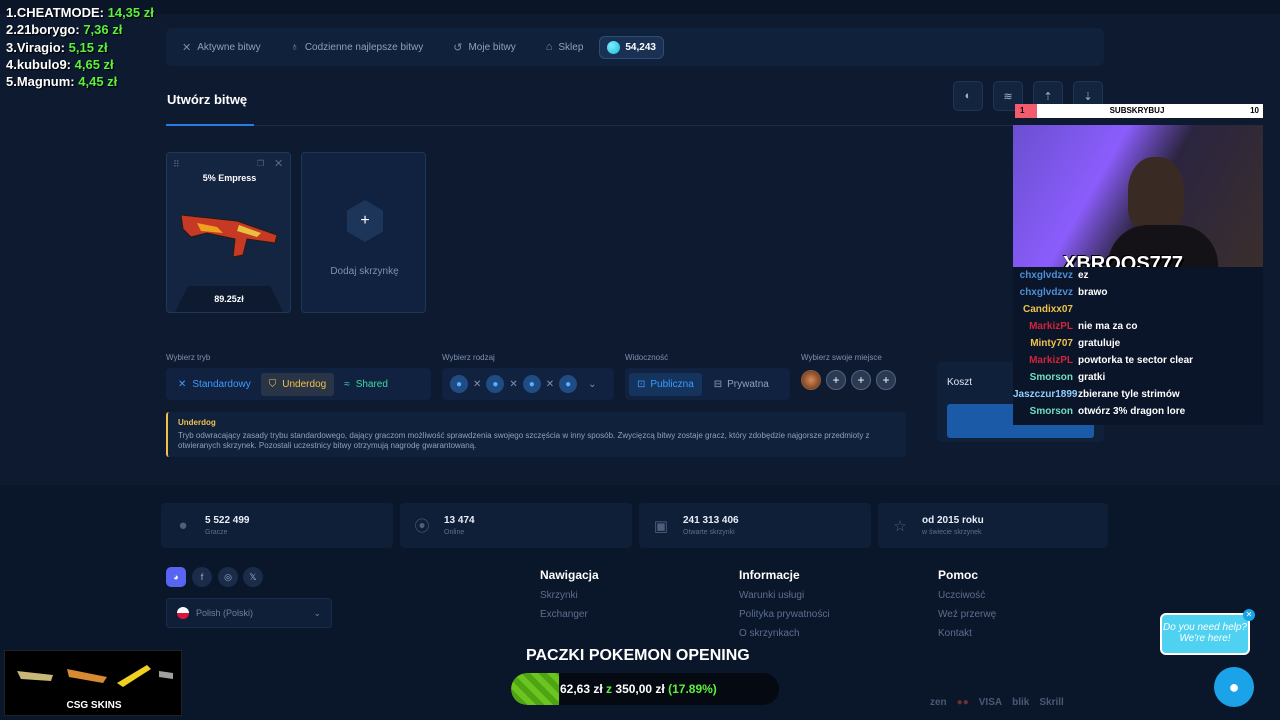  I want to click on nav-active-battles: ✕ Aktywne bitwy, so click(221, 47).